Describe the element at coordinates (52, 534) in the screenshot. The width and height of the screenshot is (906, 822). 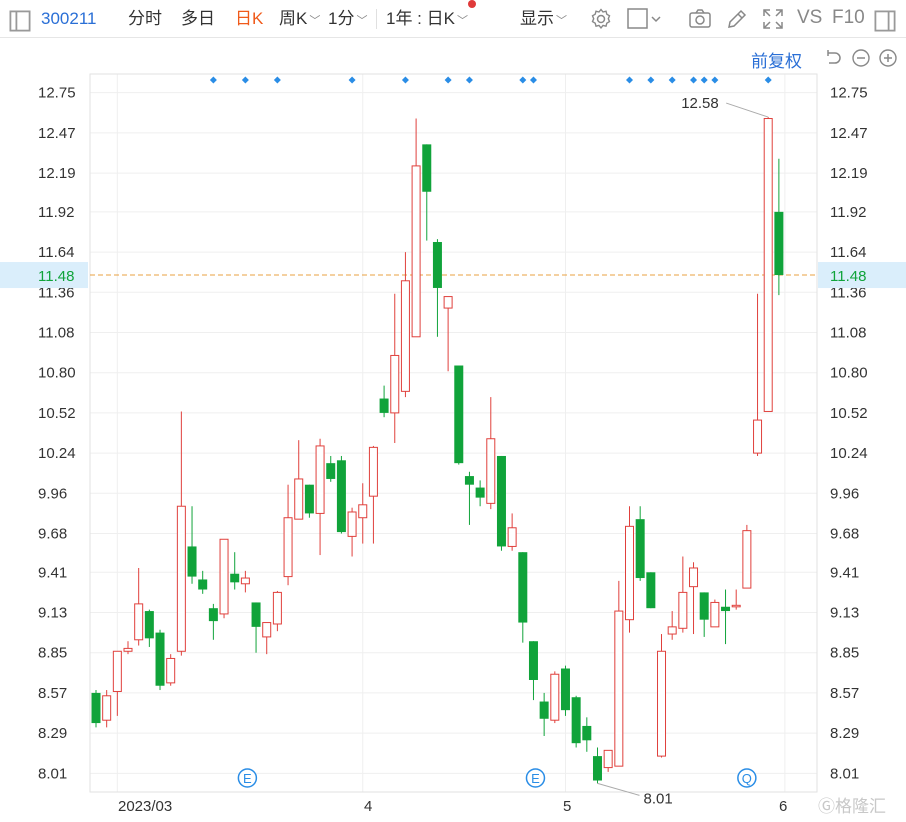
I see `y-tick-label: 9.68` at that location.